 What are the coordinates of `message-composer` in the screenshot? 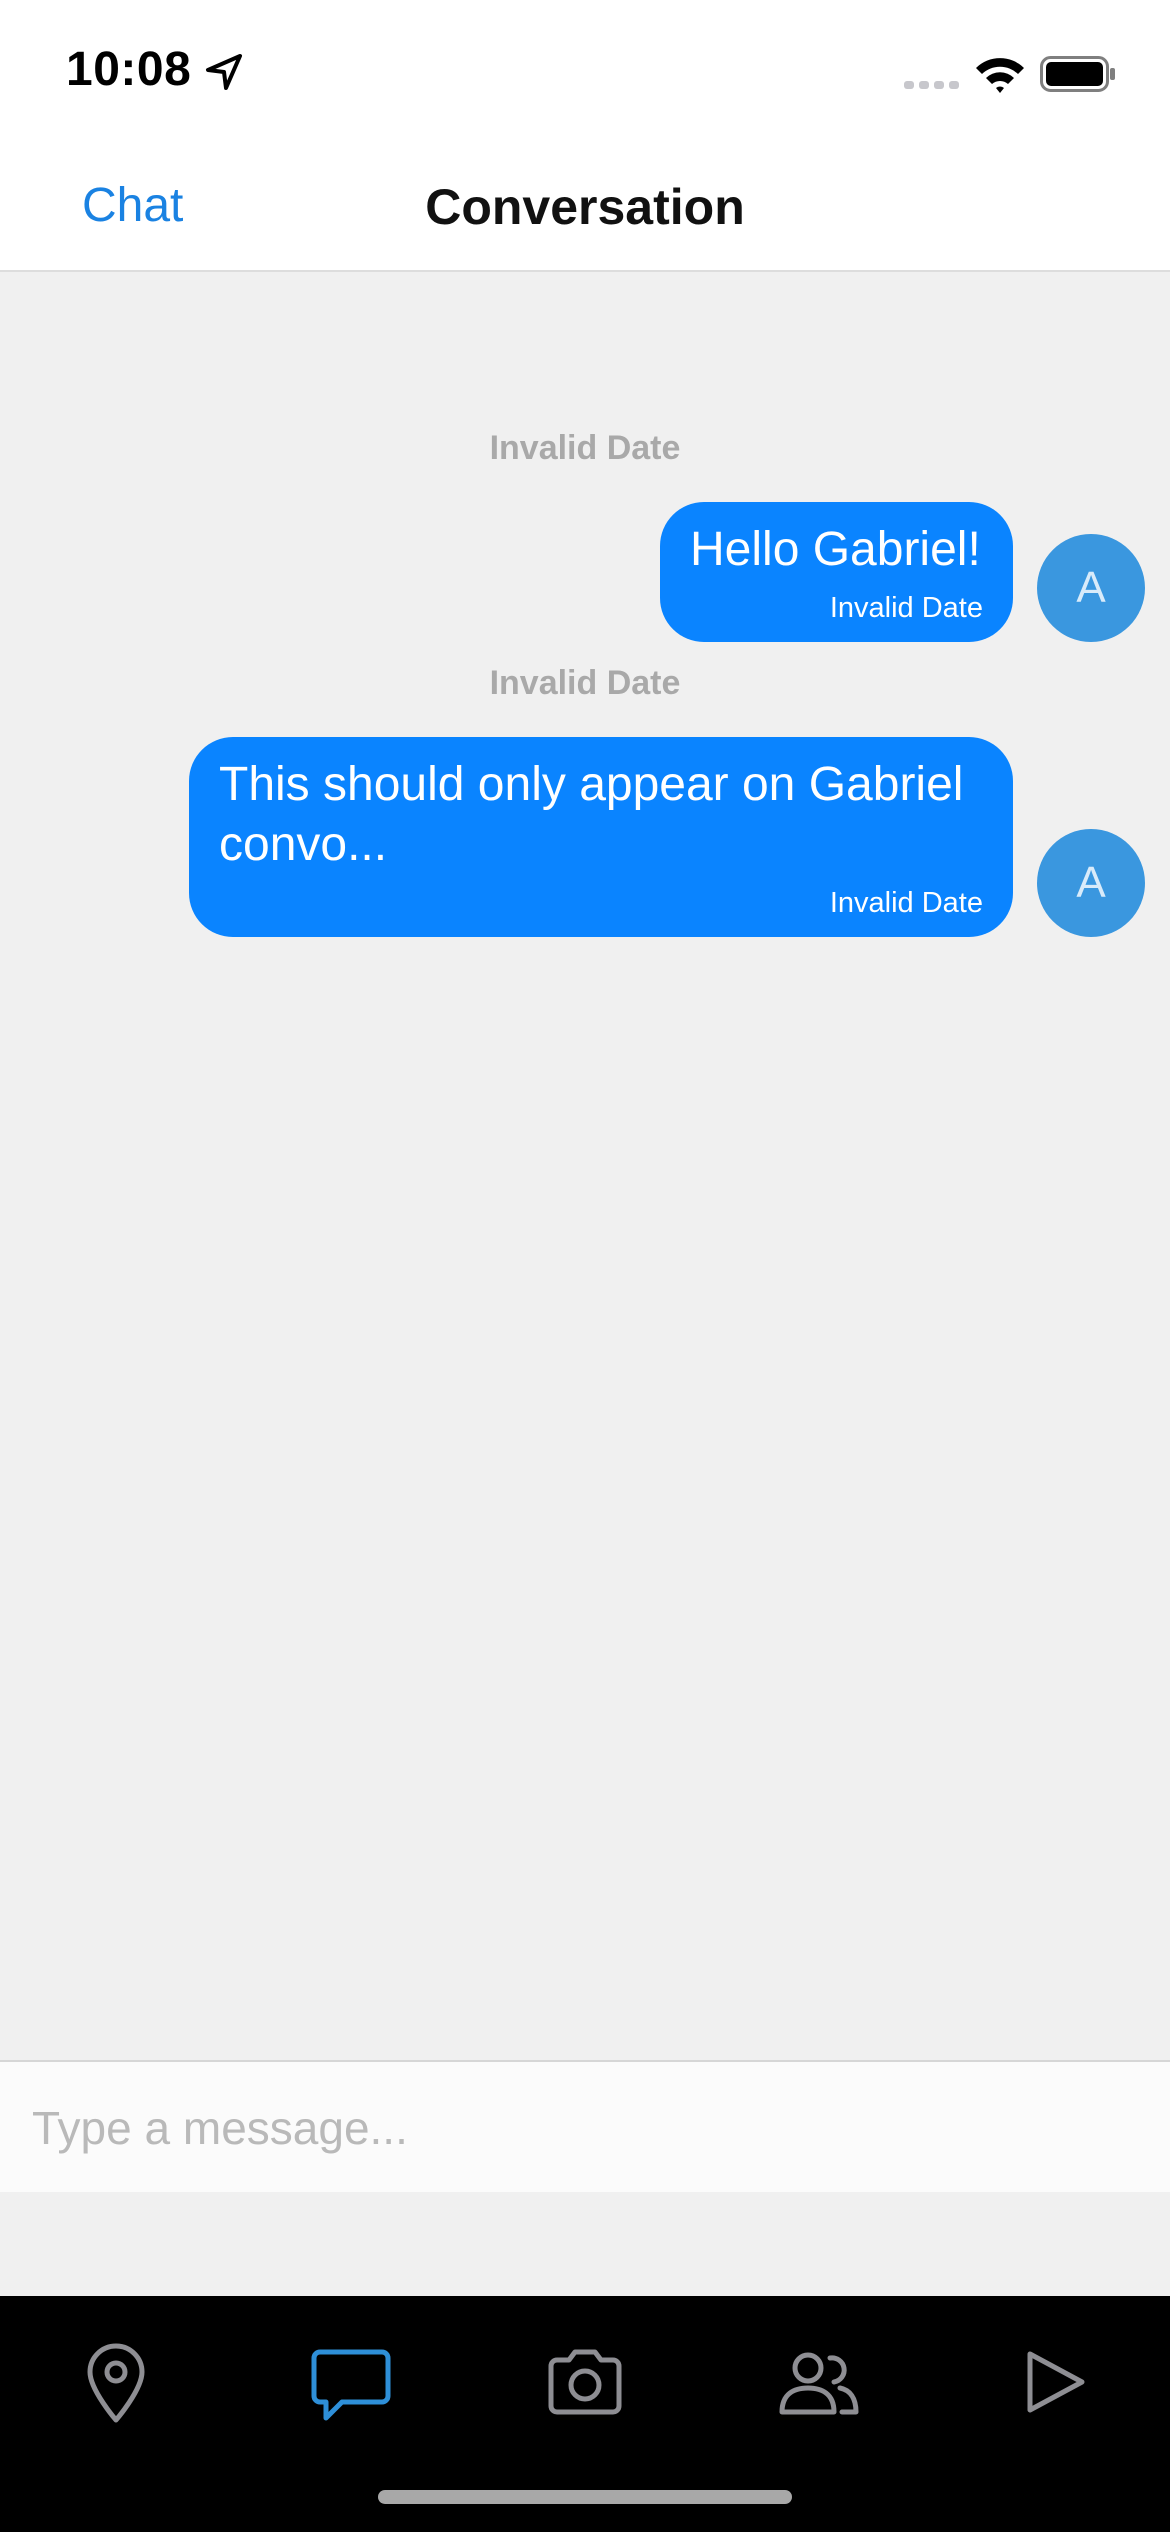 It's located at (585, 2126).